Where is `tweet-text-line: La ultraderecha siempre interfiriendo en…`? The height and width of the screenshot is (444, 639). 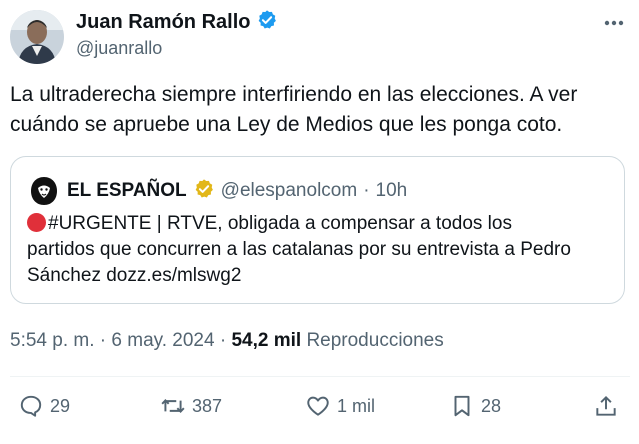
tweet-text-line: La ultraderecha siempre interfiriendo en… is located at coordinates (294, 94).